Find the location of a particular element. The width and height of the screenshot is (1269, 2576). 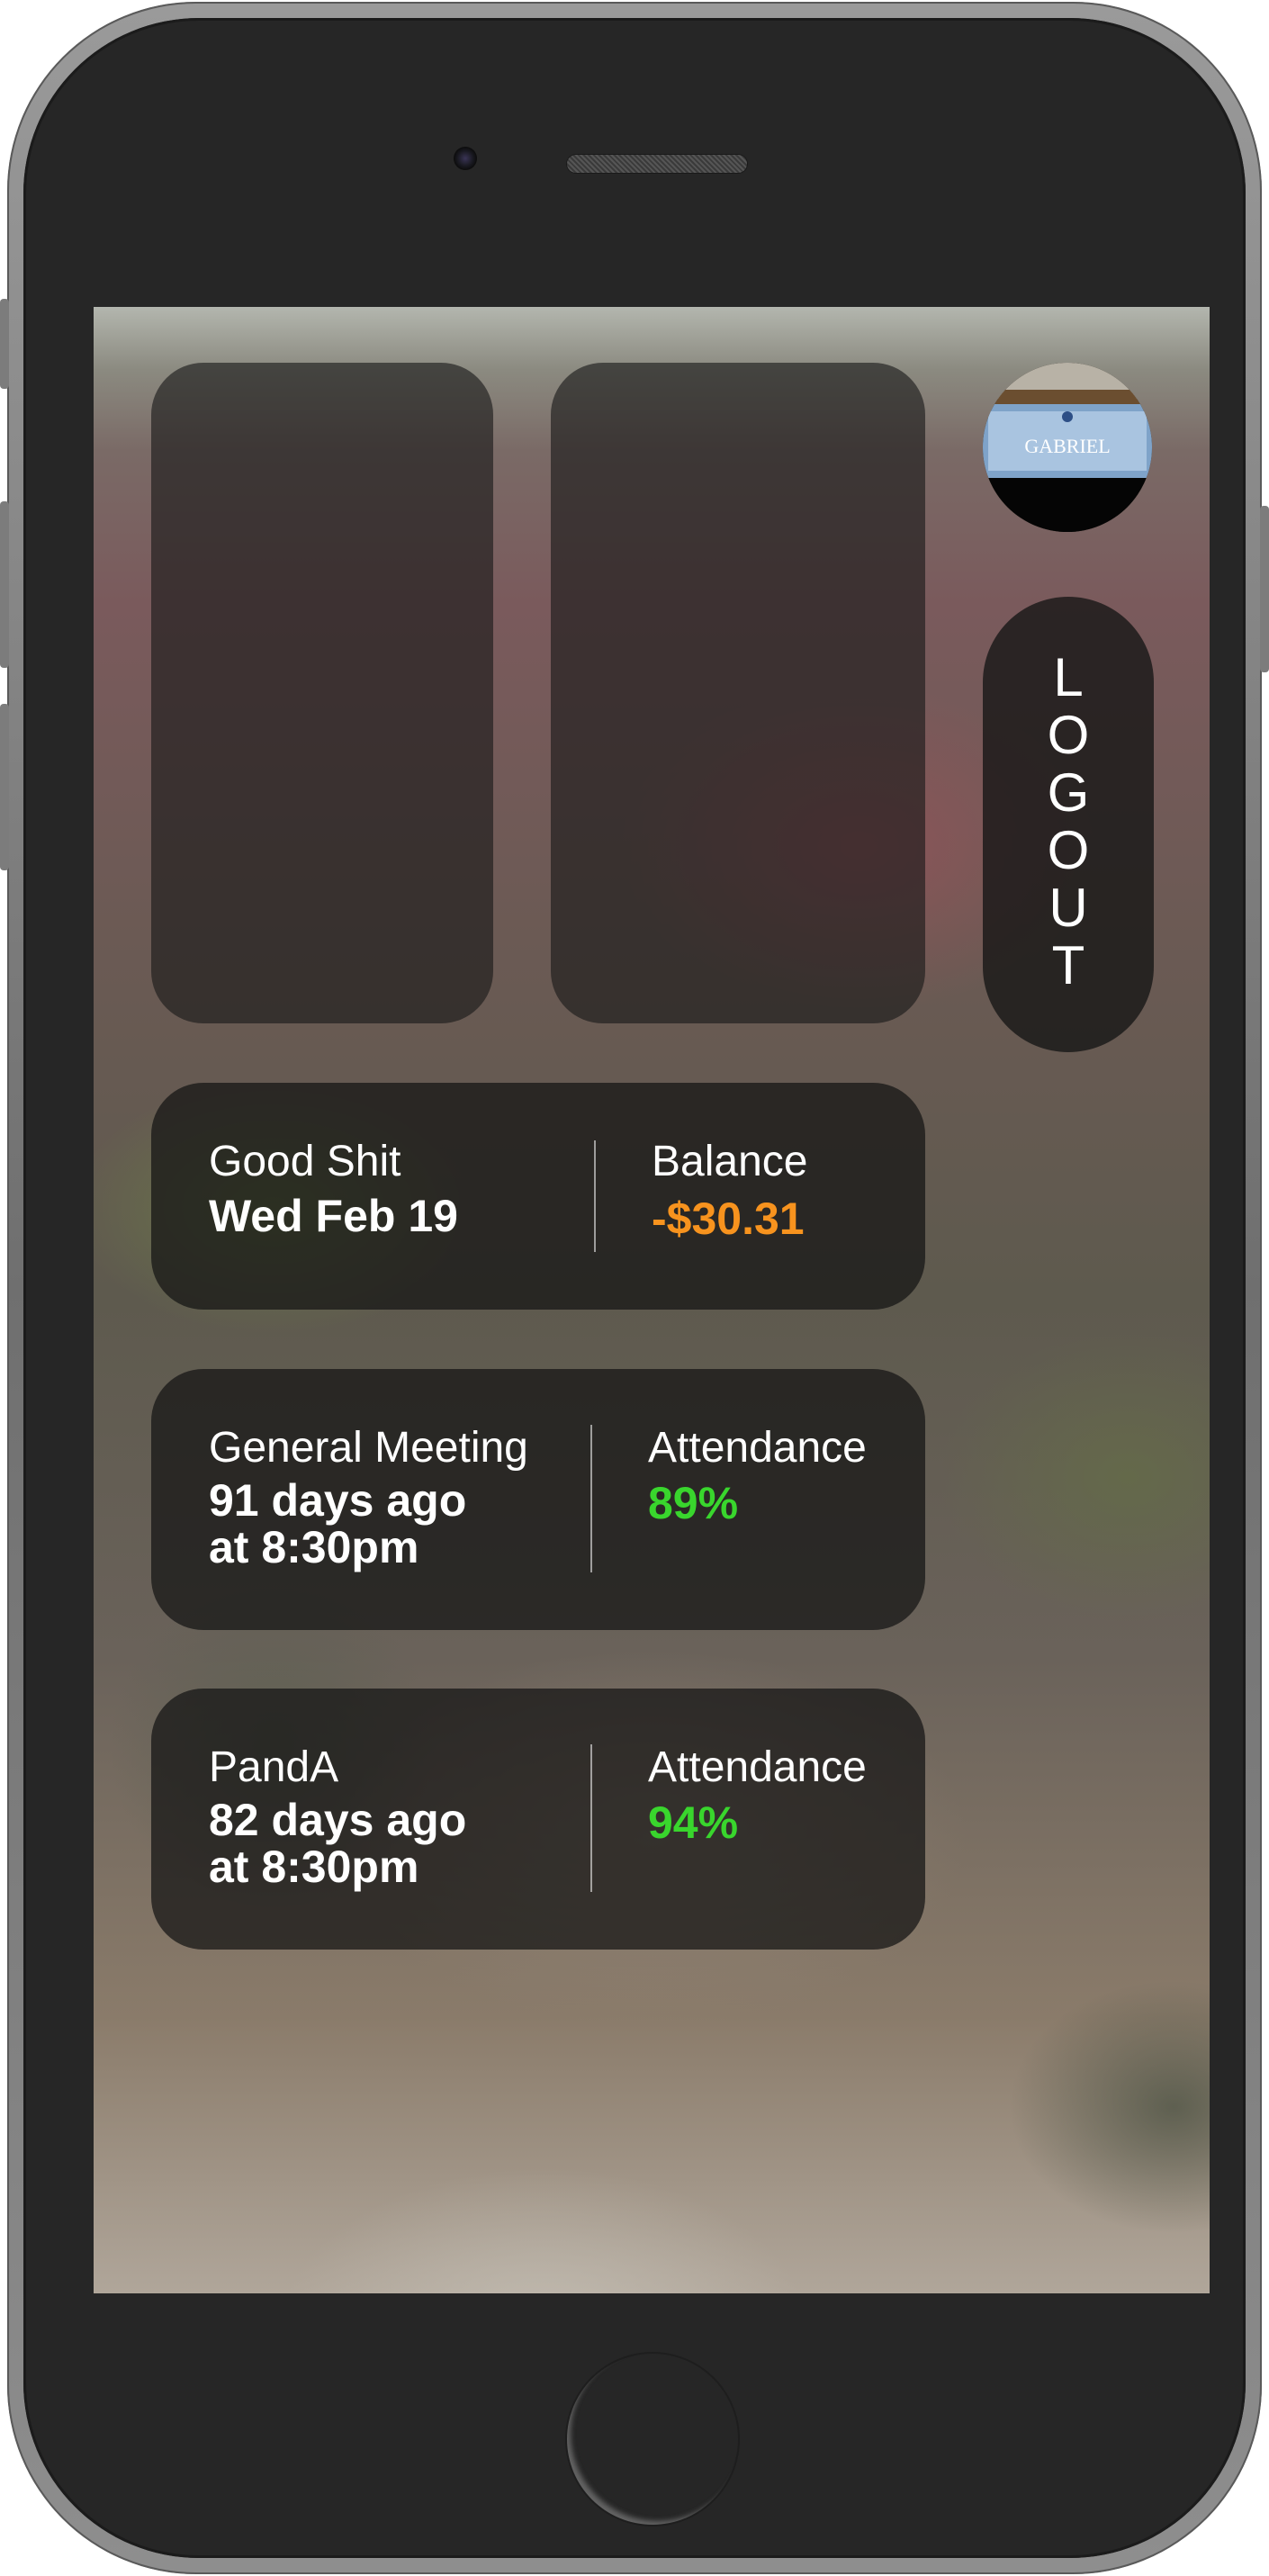

front-camera-icon is located at coordinates (466, 158).